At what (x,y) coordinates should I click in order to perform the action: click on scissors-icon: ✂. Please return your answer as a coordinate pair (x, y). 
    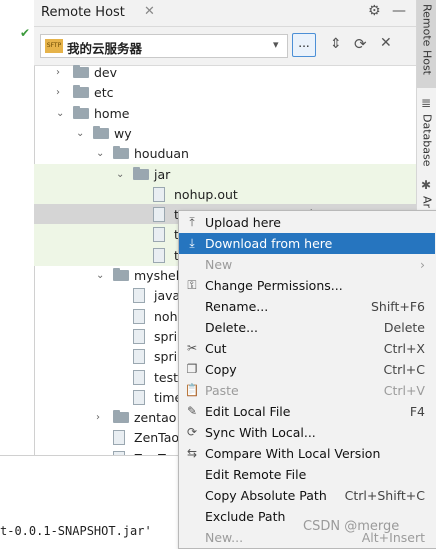
    Looking at the image, I should click on (192, 348).